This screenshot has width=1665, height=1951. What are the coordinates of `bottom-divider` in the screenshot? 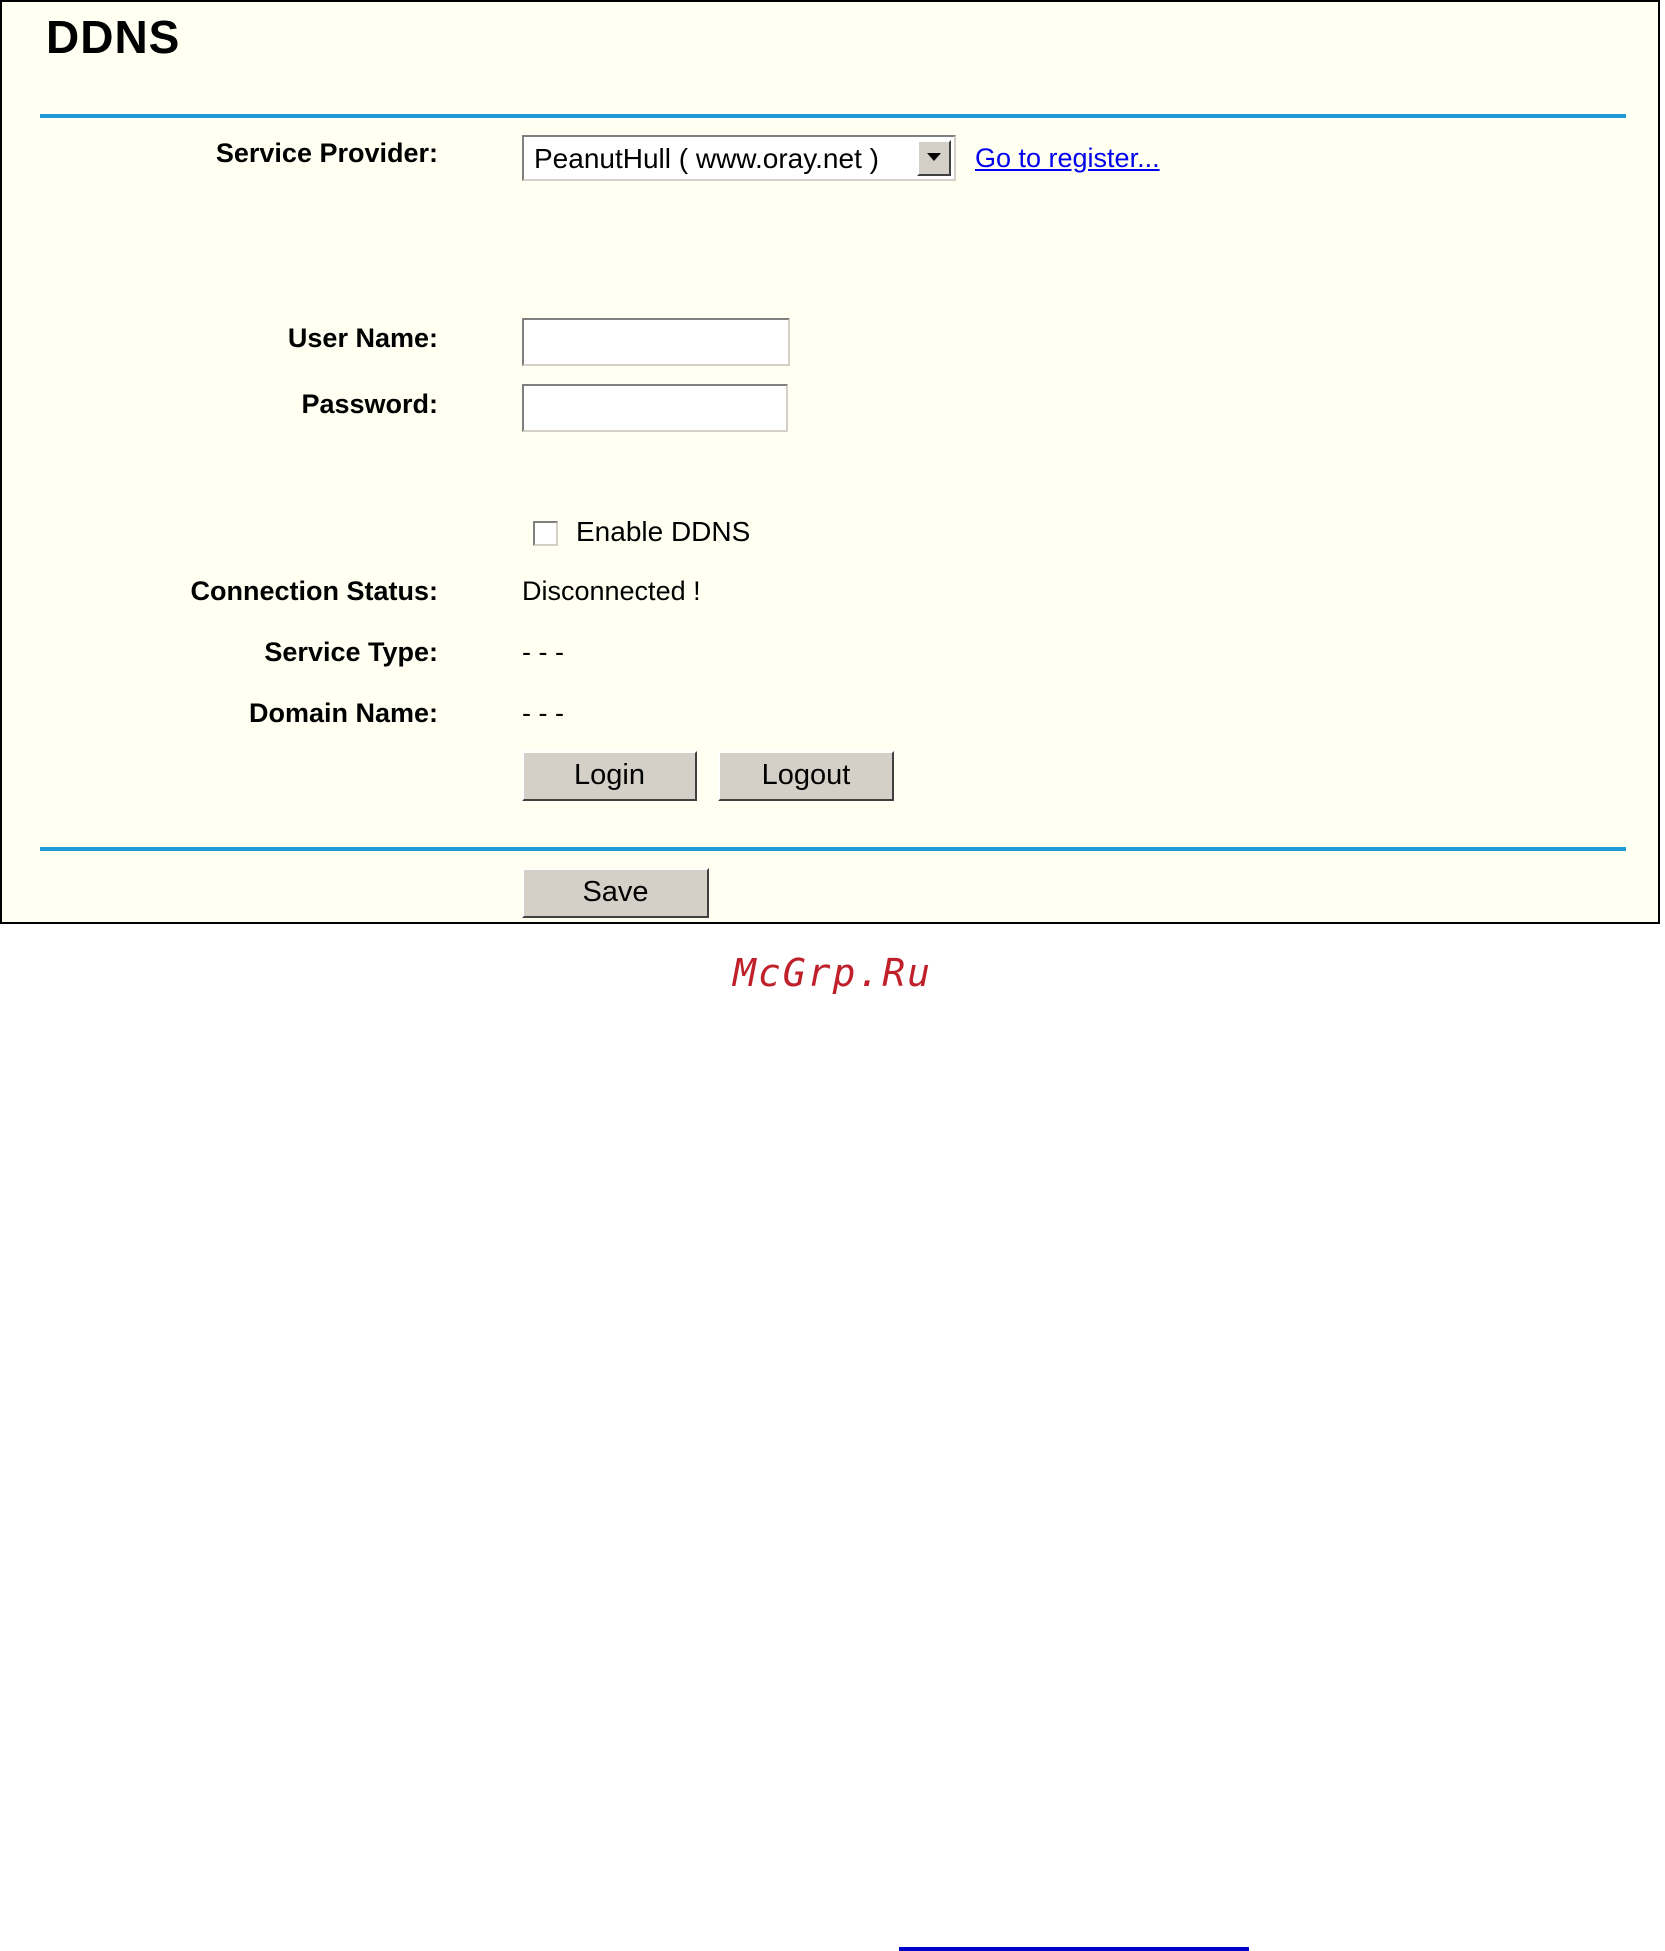 It's located at (833, 849).